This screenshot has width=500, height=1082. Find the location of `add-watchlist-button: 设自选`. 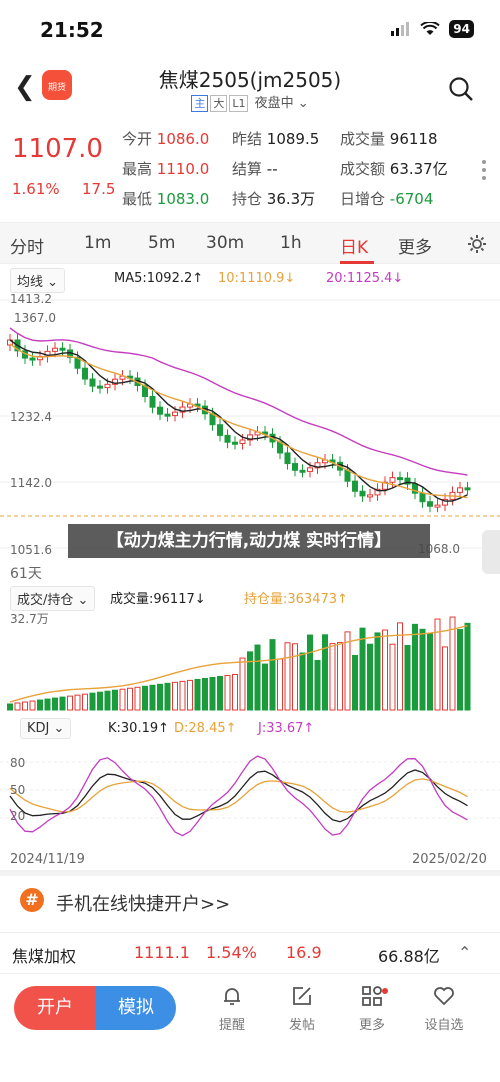

add-watchlist-button: 设自选 is located at coordinates (444, 1008).